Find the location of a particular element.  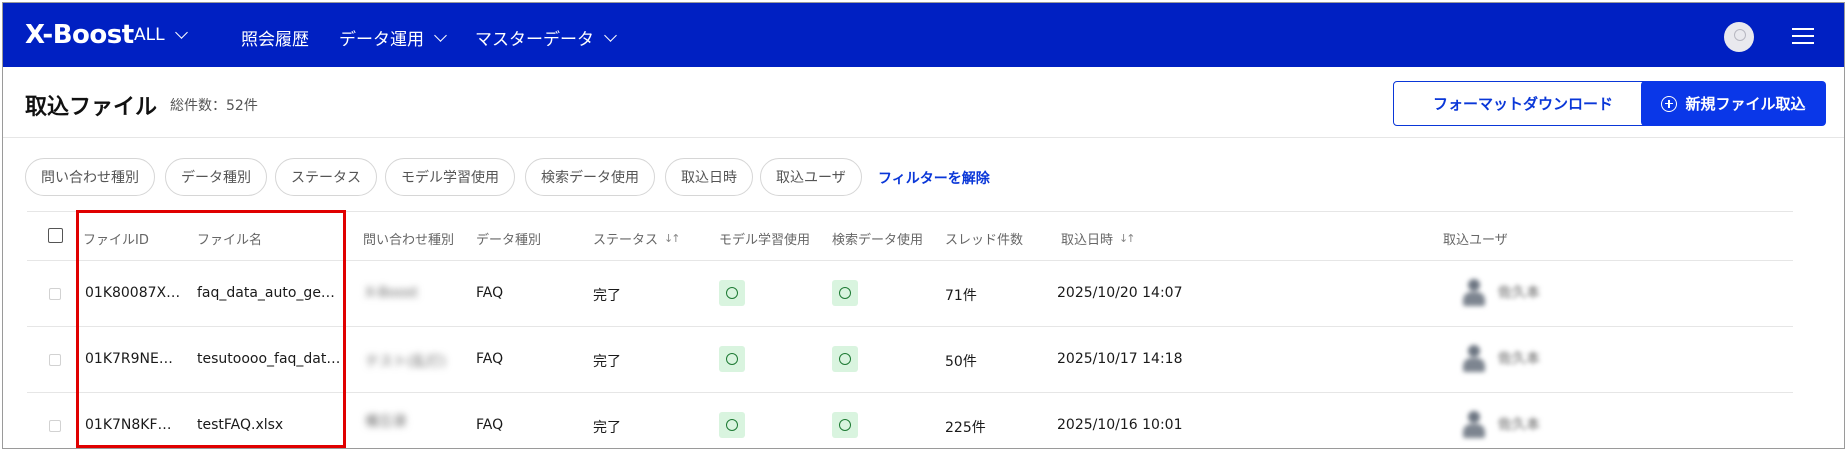

nav-item-label: 照会履歴 is located at coordinates (275, 40).